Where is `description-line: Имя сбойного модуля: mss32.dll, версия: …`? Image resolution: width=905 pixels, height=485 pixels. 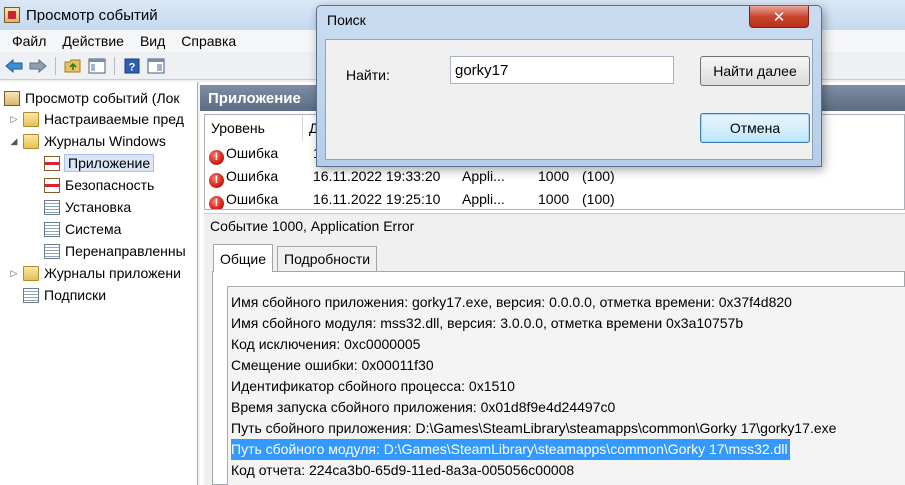 description-line: Имя сбойного модуля: mss32.dll, версия: … is located at coordinates (487, 323).